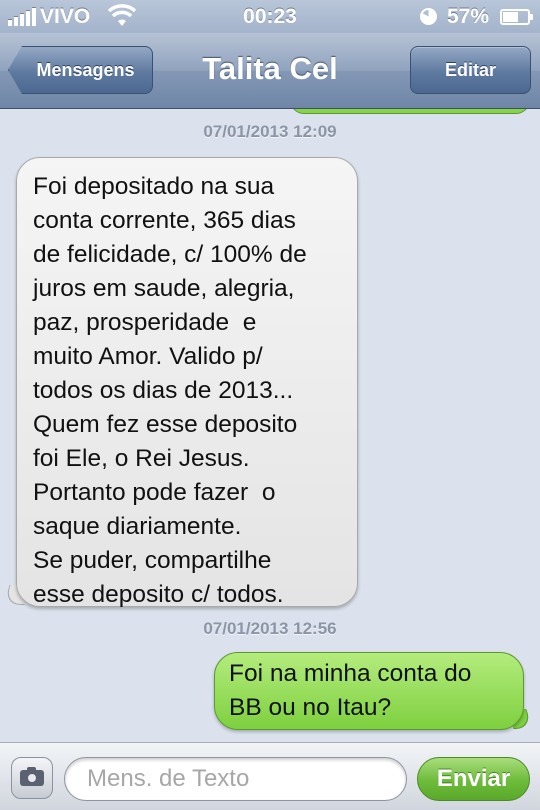 This screenshot has height=810, width=540. Describe the element at coordinates (270, 628) in the screenshot. I see `message-timestamp: 07/01/2013 12:56` at that location.